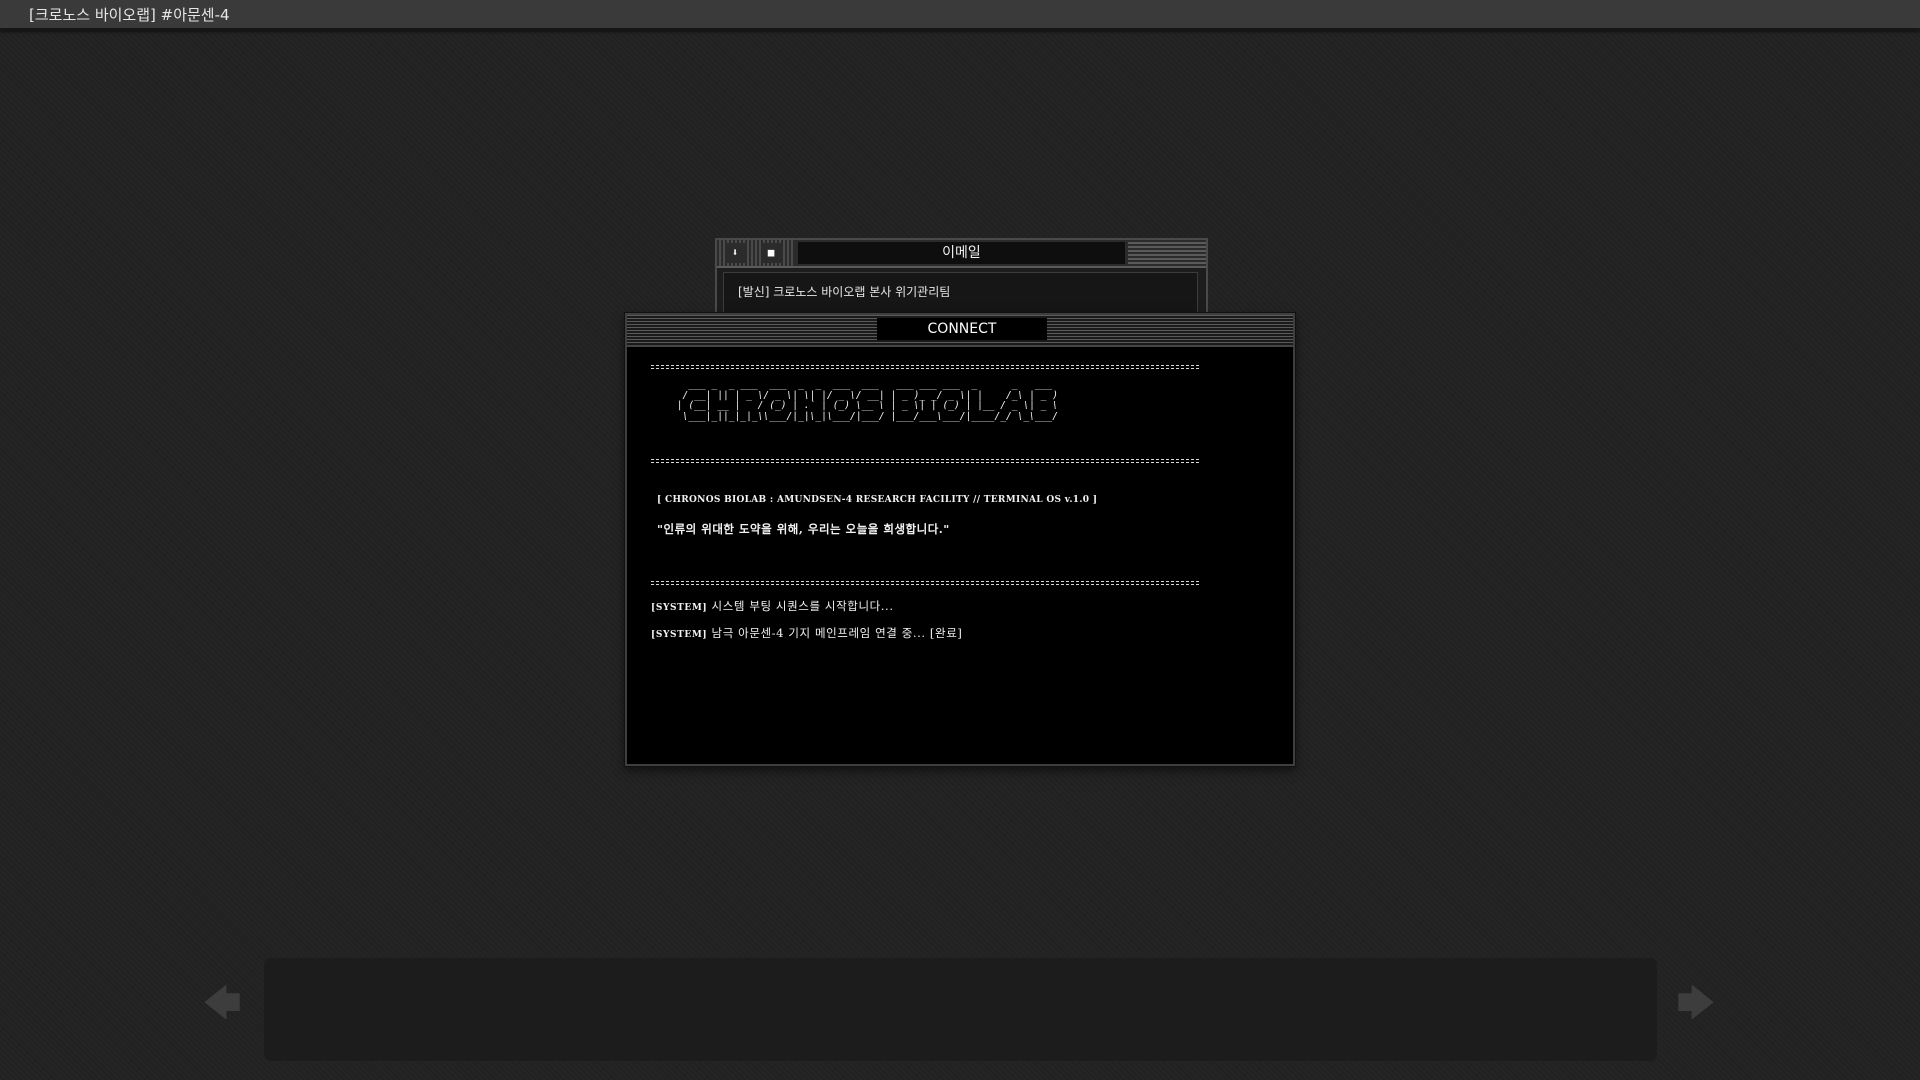 This screenshot has height=1080, width=1920. Describe the element at coordinates (844, 292) in the screenshot. I see `email-sender-line: [발신] 크로노스 바이오랩 본사 위기관리팀` at that location.